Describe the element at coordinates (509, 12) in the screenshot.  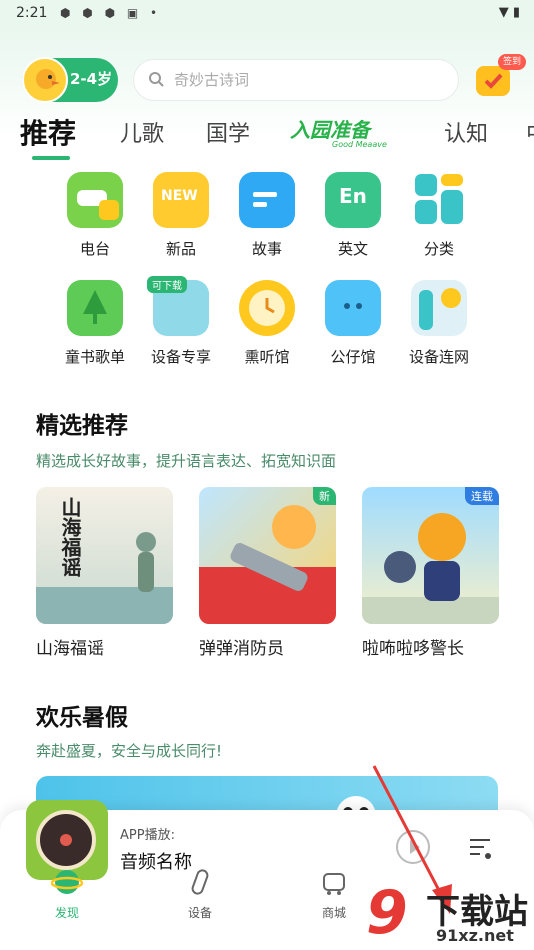
I see `status-wifi-battery-icon: ▼ ▮` at that location.